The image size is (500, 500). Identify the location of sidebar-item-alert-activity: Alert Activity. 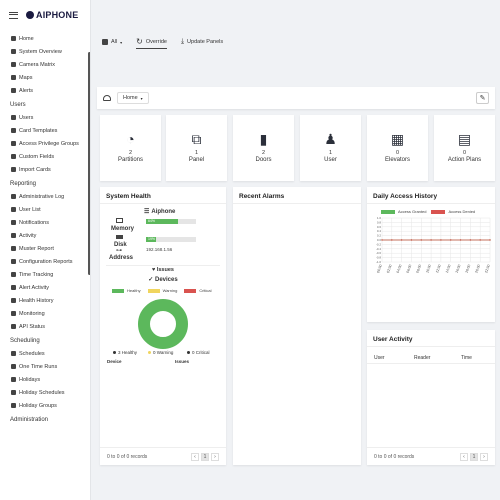
(45, 287).